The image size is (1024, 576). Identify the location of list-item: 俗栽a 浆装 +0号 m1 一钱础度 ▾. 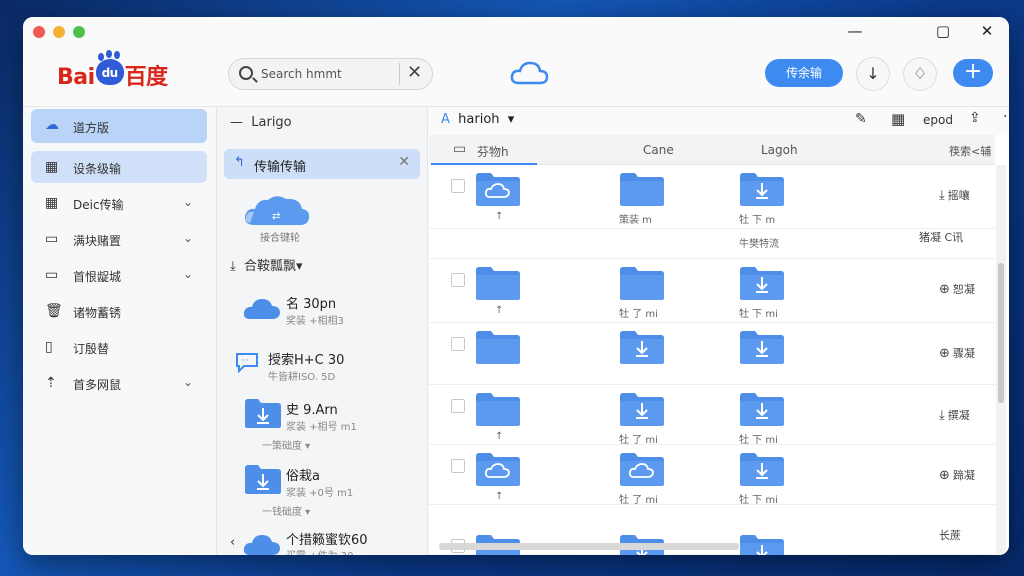
(323, 493).